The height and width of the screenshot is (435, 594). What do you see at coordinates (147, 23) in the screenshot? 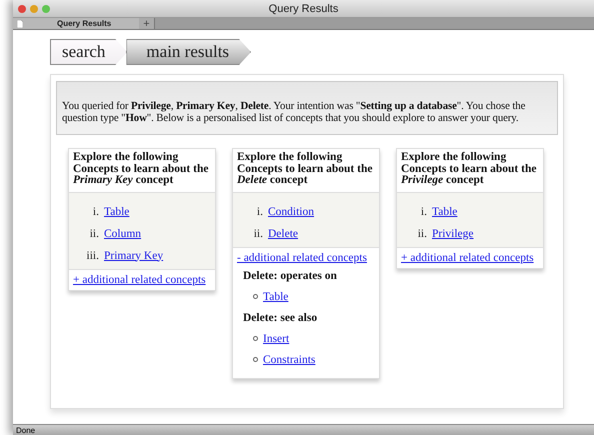
I see `new-tab-button: +` at bounding box center [147, 23].